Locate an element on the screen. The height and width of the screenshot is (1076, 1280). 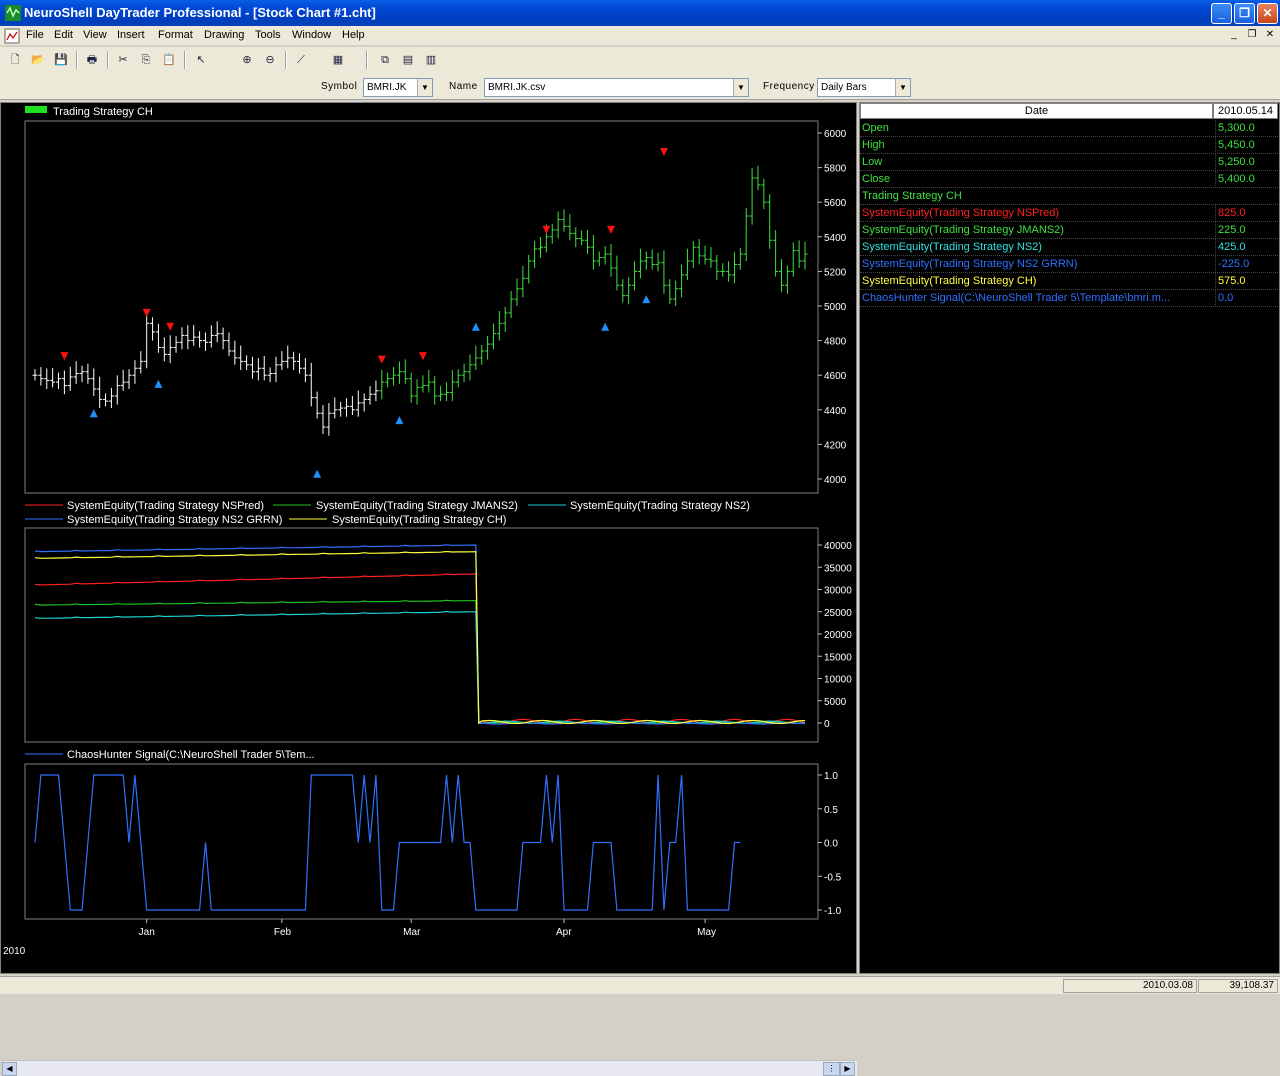
data-row: Open 5,300.0 is located at coordinates (1069, 128).